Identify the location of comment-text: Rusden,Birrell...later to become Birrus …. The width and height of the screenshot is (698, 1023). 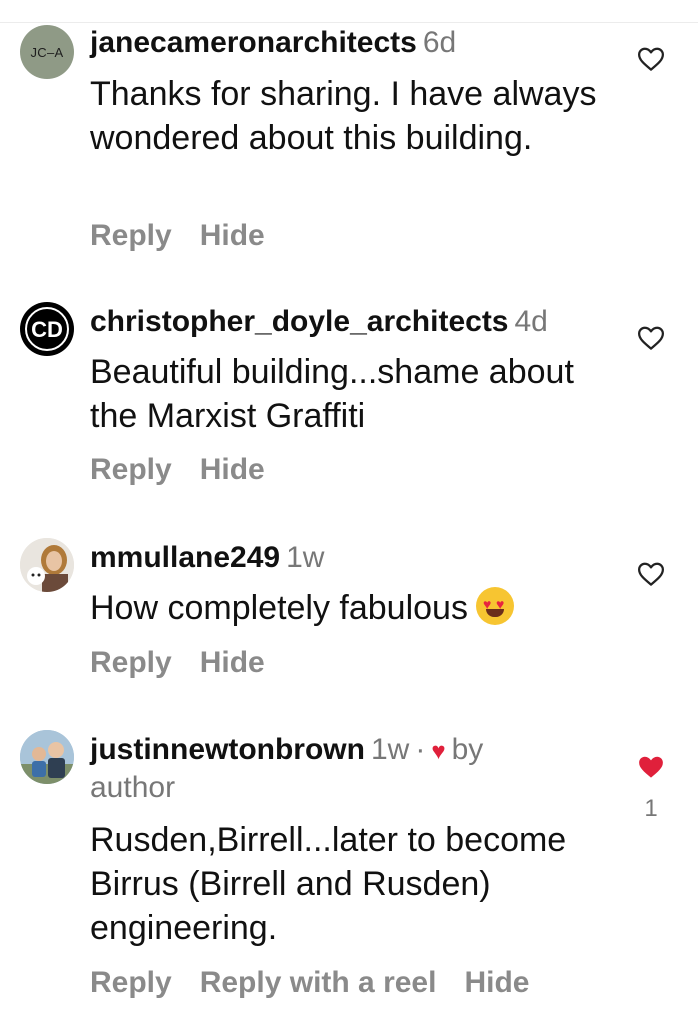
(328, 884).